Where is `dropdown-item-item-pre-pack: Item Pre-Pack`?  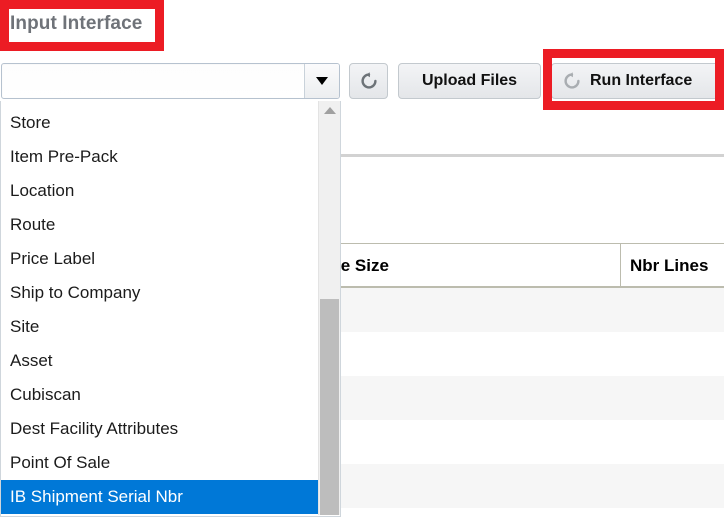
dropdown-item-item-pre-pack: Item Pre-Pack is located at coordinates (160, 157).